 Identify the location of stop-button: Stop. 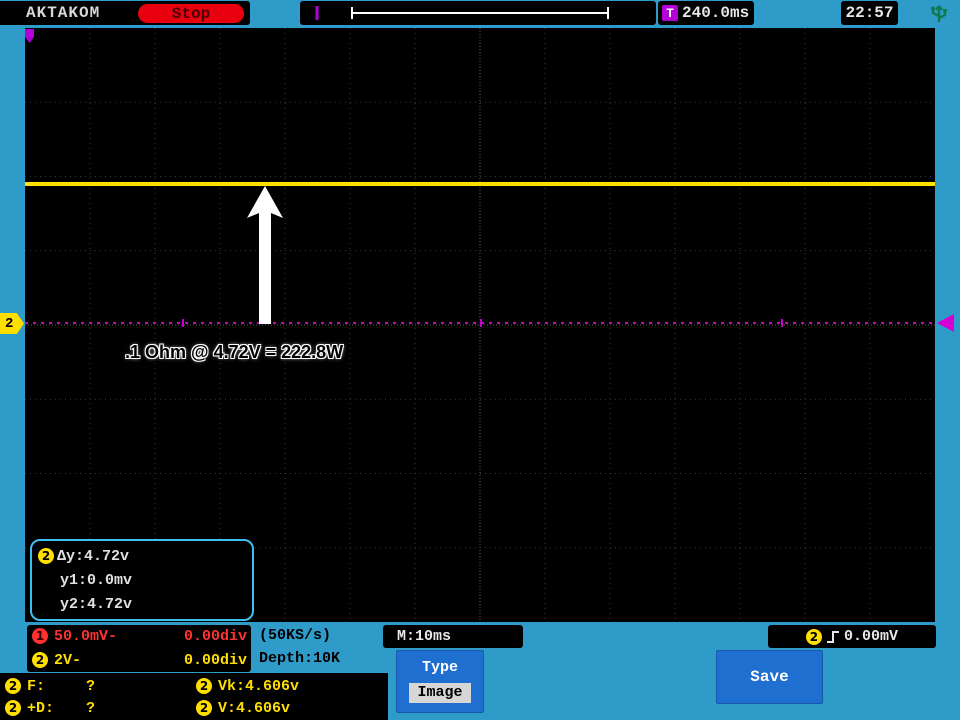
(191, 13).